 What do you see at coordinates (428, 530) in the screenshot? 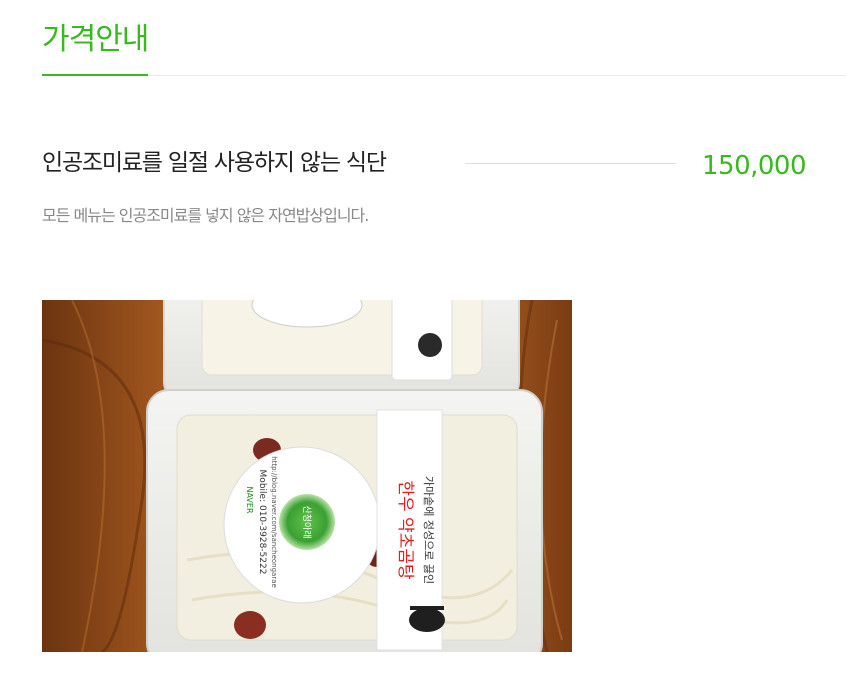
I see `svg-text: 가마솥에 정성으로 끓인` at bounding box center [428, 530].